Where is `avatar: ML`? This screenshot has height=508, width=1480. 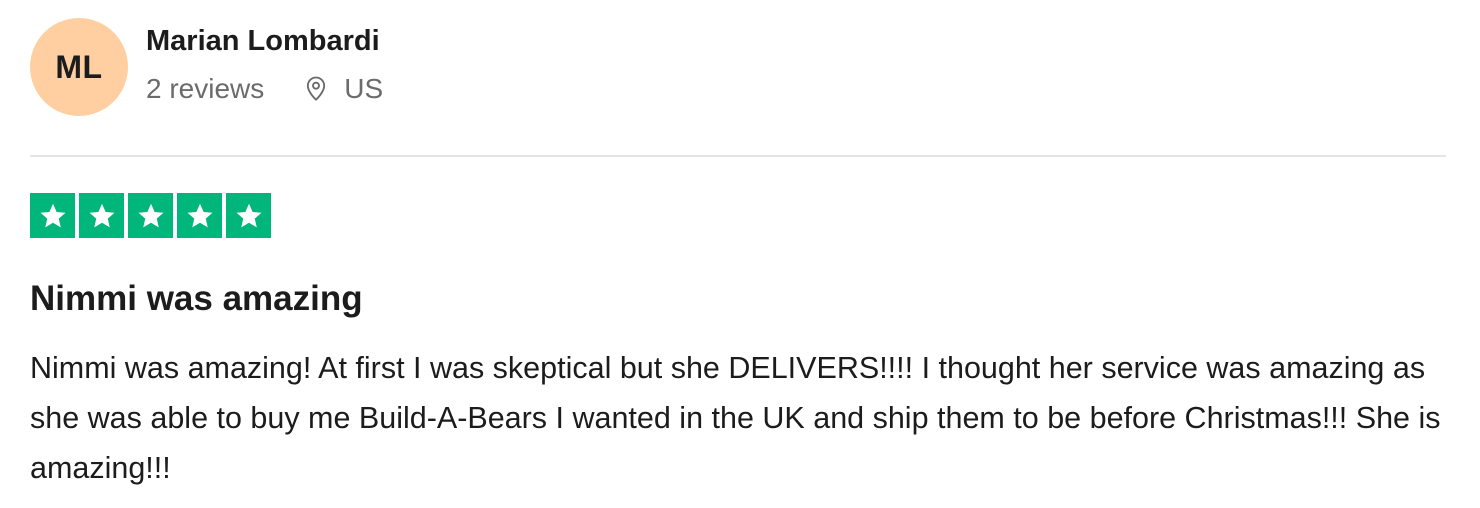 avatar: ML is located at coordinates (79, 67).